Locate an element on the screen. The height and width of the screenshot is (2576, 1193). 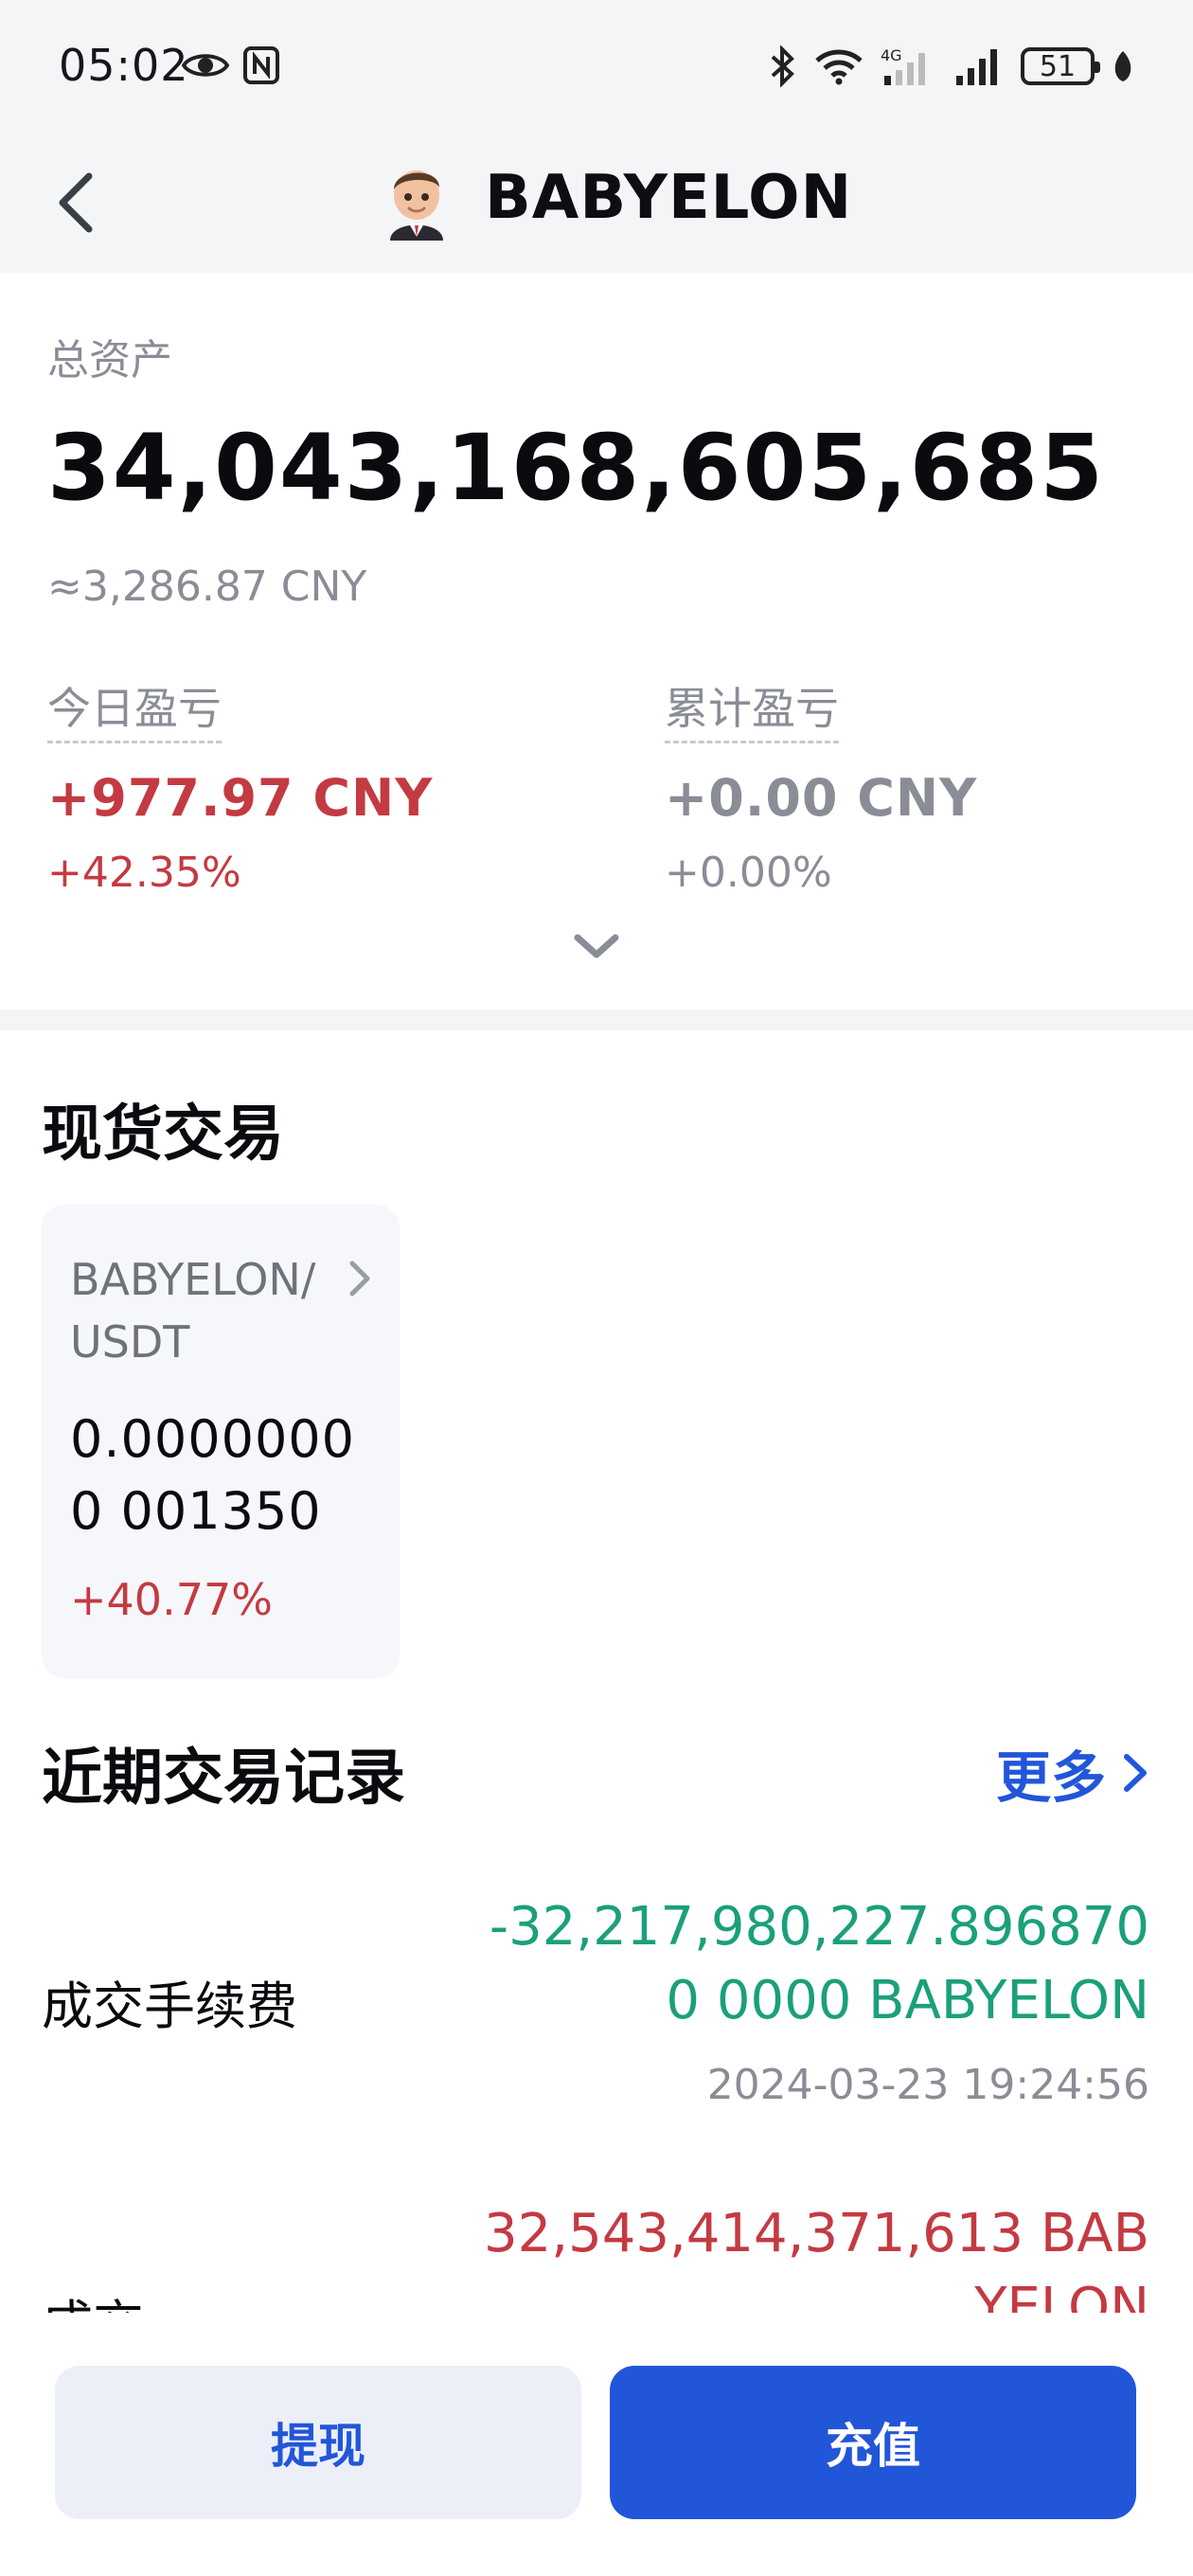
status-icons: 4G 51 is located at coordinates (951, 66).